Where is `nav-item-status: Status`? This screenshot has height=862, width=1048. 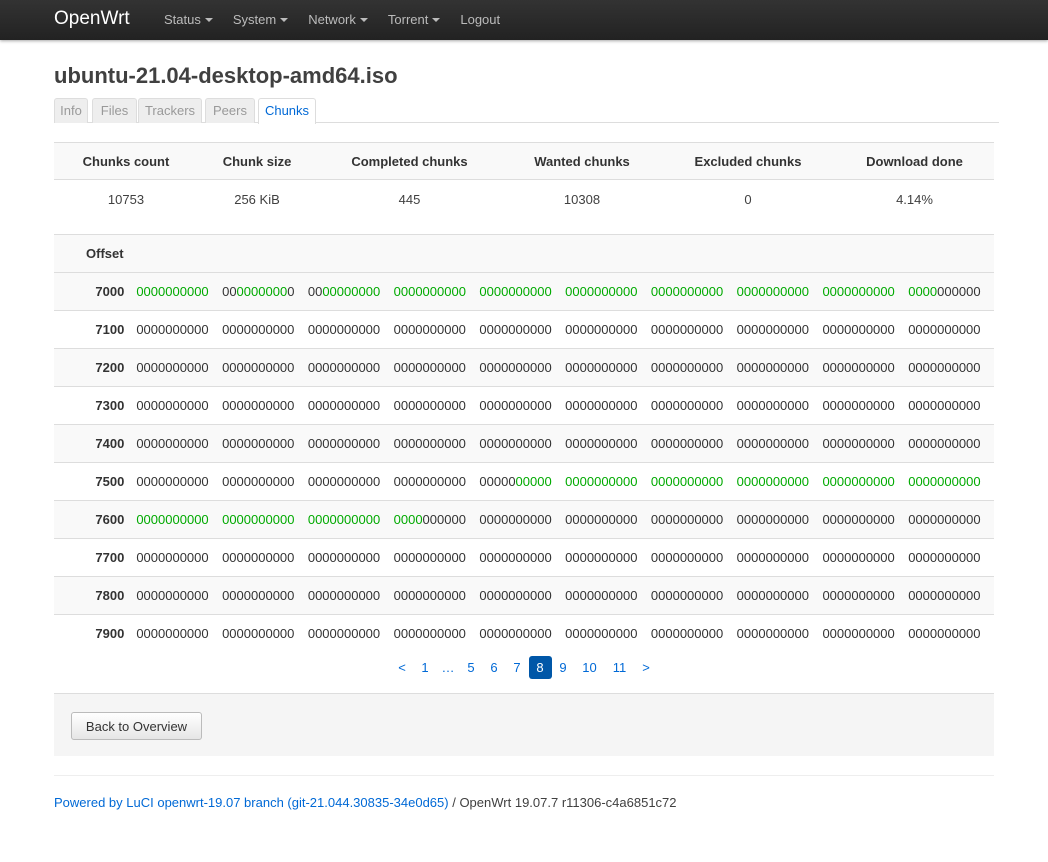
nav-item-status: Status is located at coordinates (188, 20).